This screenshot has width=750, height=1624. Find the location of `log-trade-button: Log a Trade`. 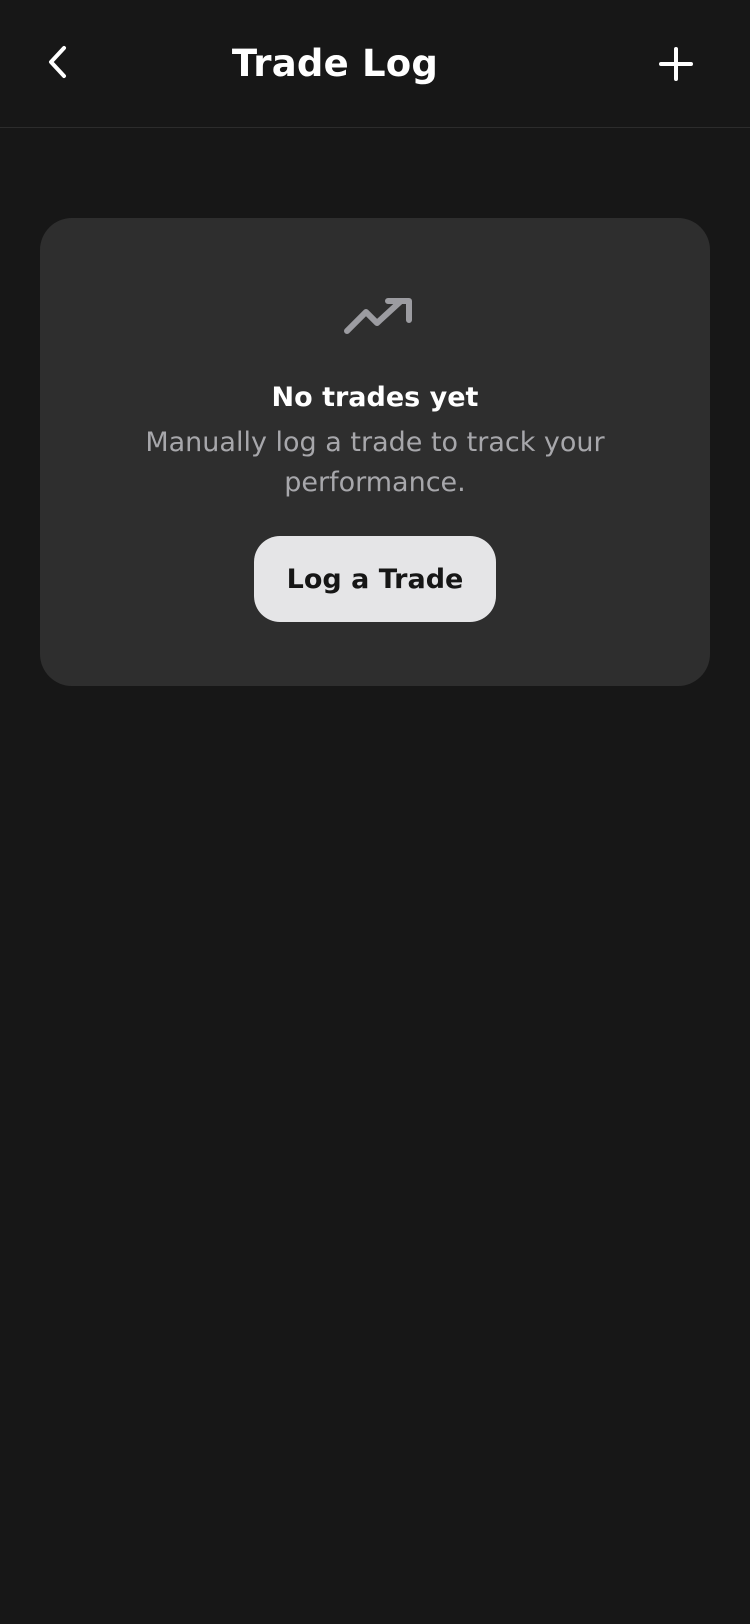

log-trade-button: Log a Trade is located at coordinates (375, 579).